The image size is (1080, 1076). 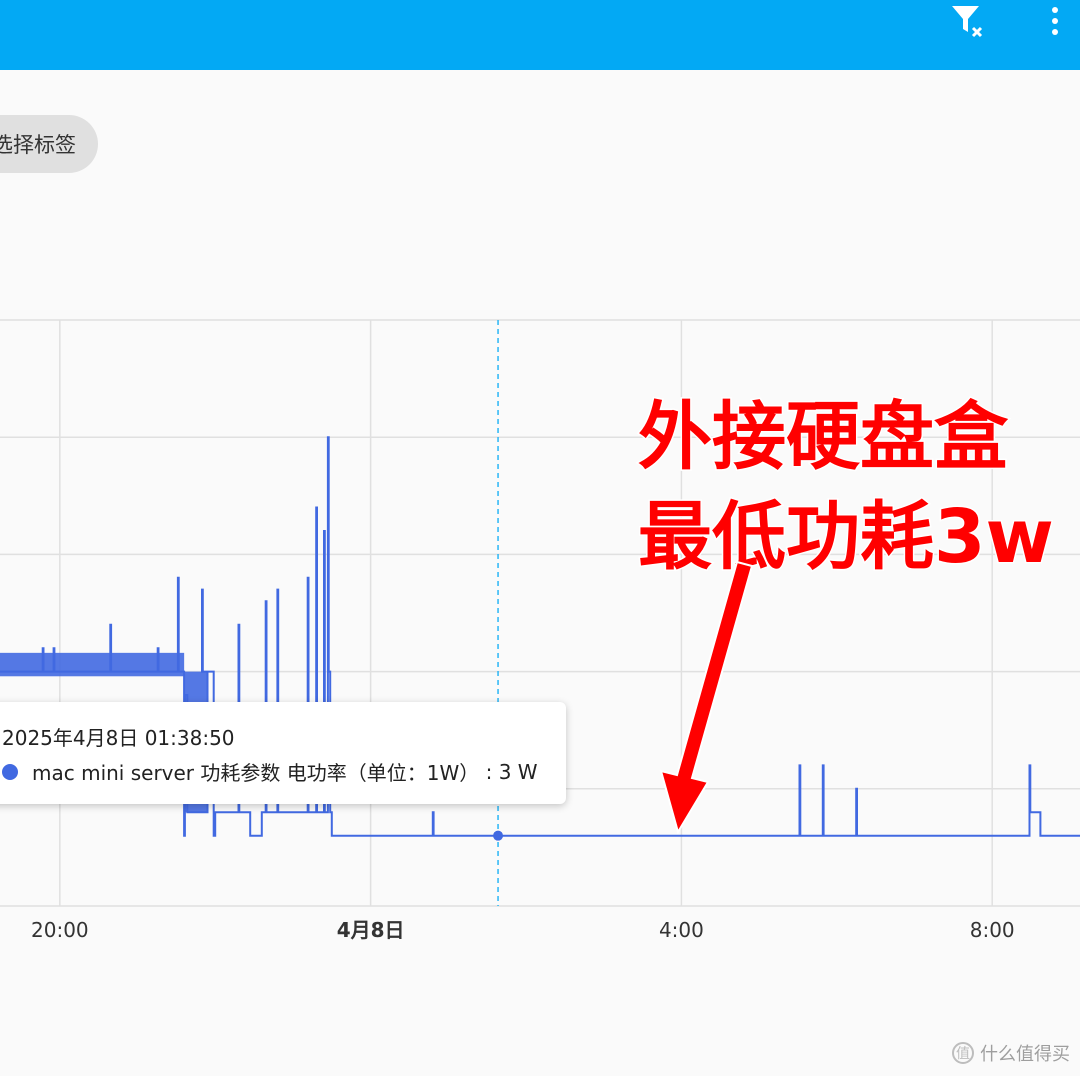 I want to click on series-dot-icon, so click(x=10, y=771).